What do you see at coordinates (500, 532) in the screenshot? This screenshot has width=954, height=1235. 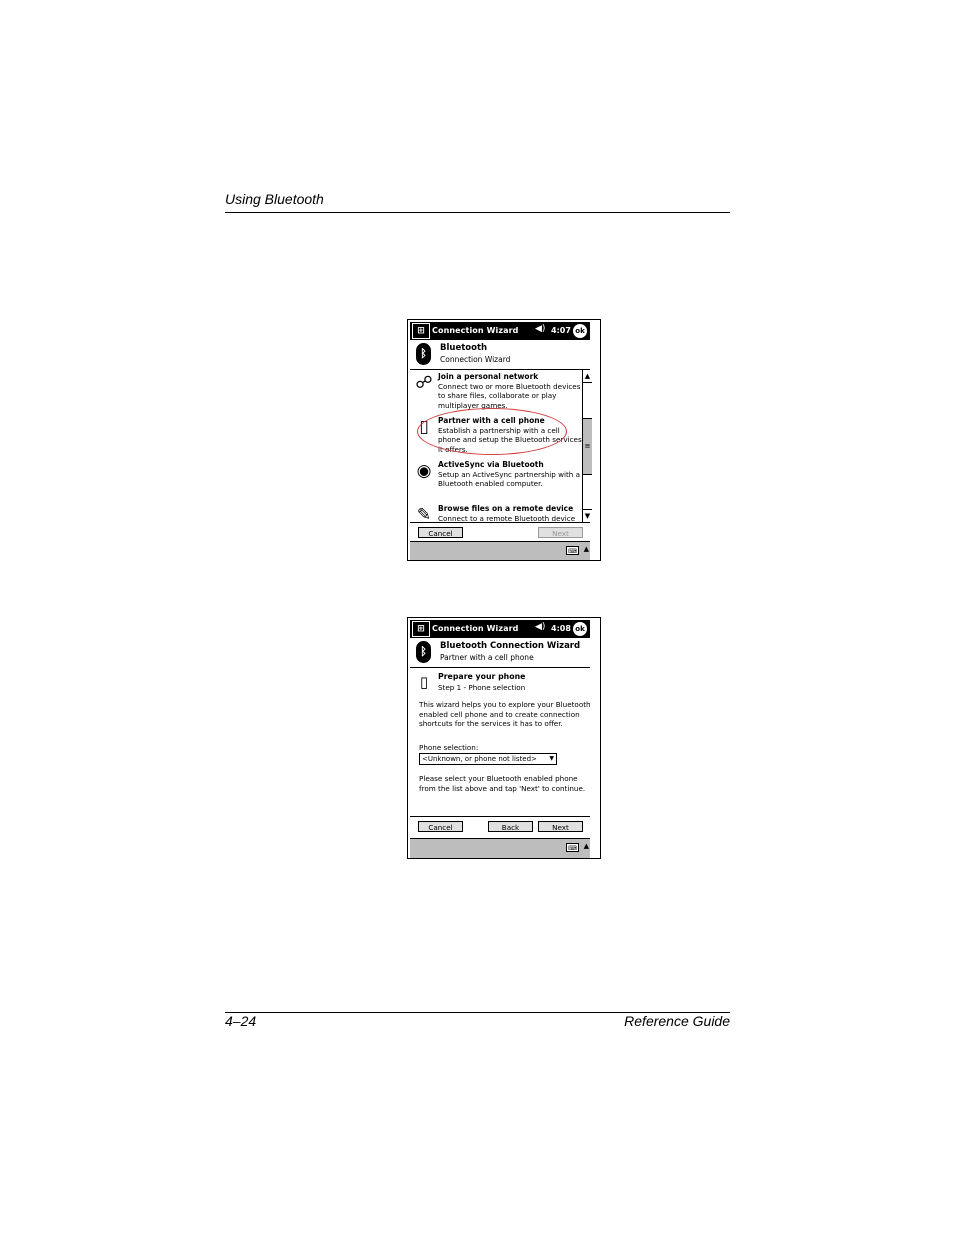 I see `button-row: Cancel Next` at bounding box center [500, 532].